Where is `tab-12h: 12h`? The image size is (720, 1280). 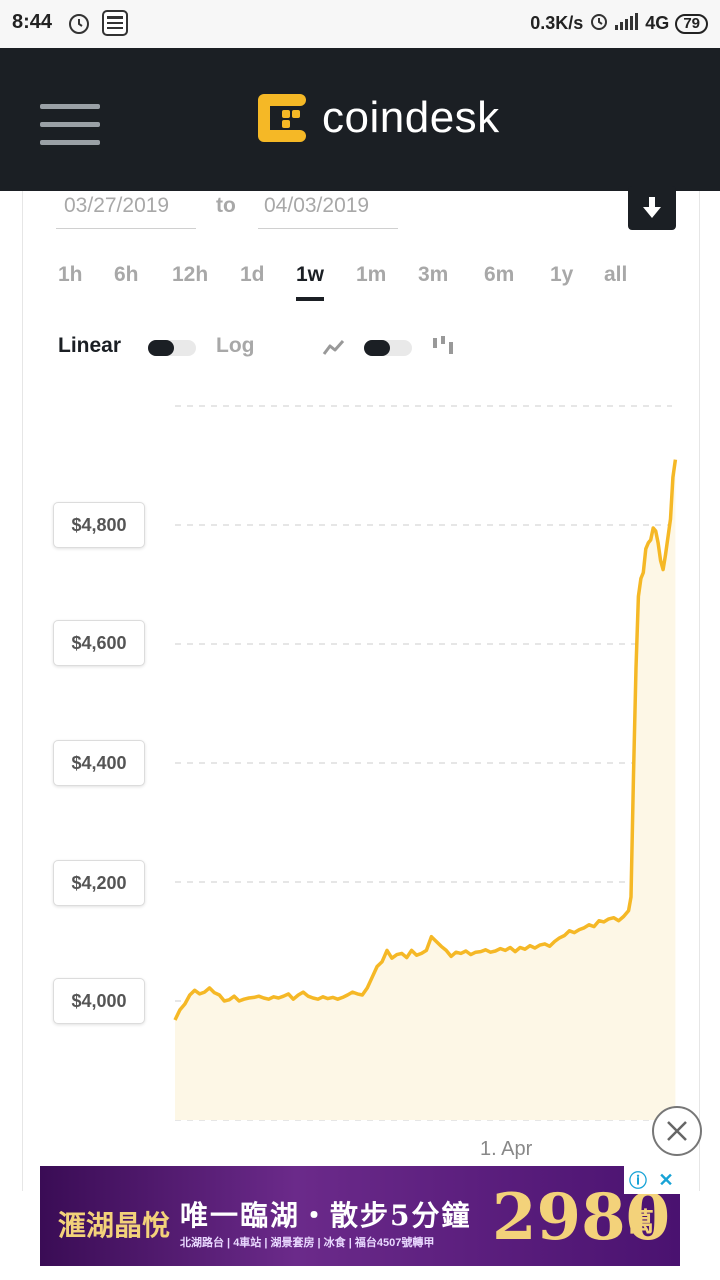
tab-12h: 12h is located at coordinates (190, 275).